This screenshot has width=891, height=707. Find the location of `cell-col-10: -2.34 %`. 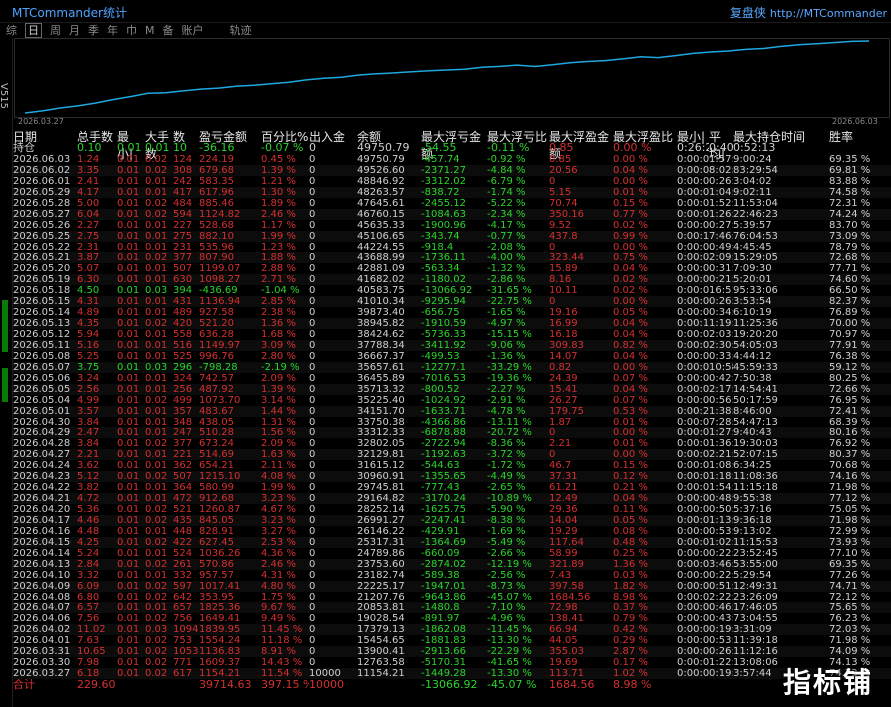

cell-col-10: -2.34 % is located at coordinates (506, 214).